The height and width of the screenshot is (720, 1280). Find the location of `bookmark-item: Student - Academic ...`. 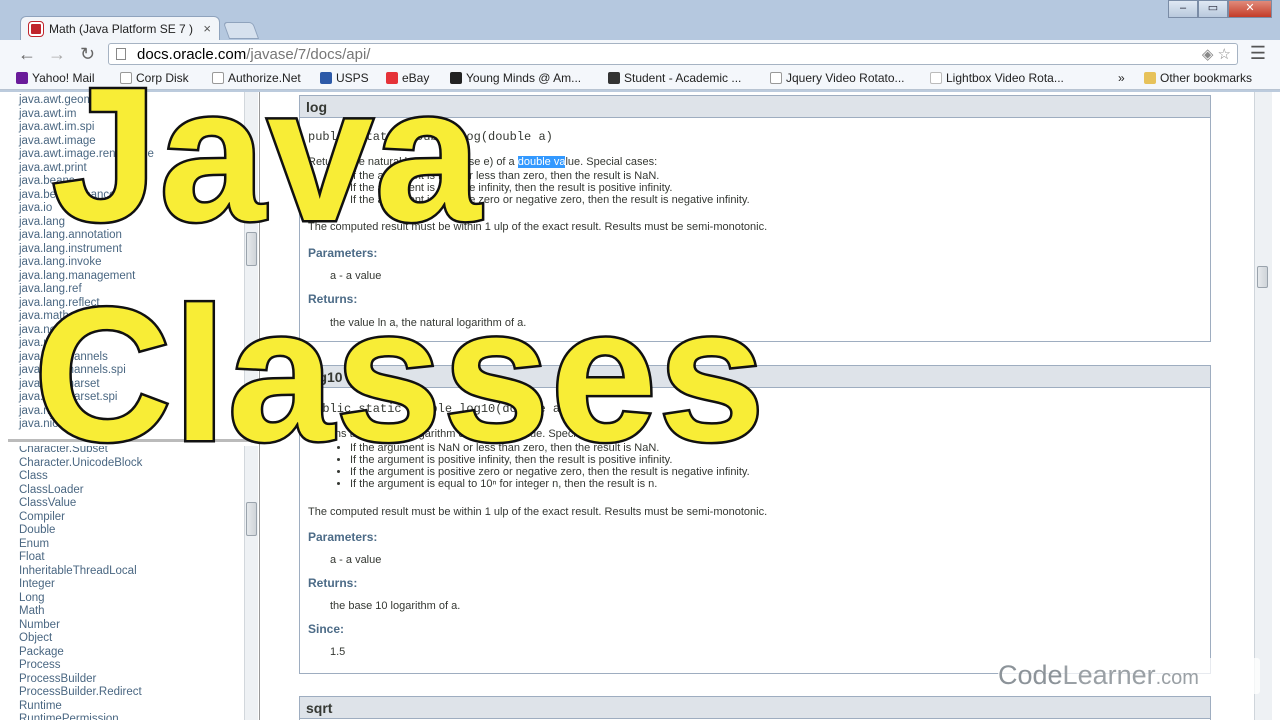

bookmark-item: Student - Academic ... is located at coordinates (674, 78).